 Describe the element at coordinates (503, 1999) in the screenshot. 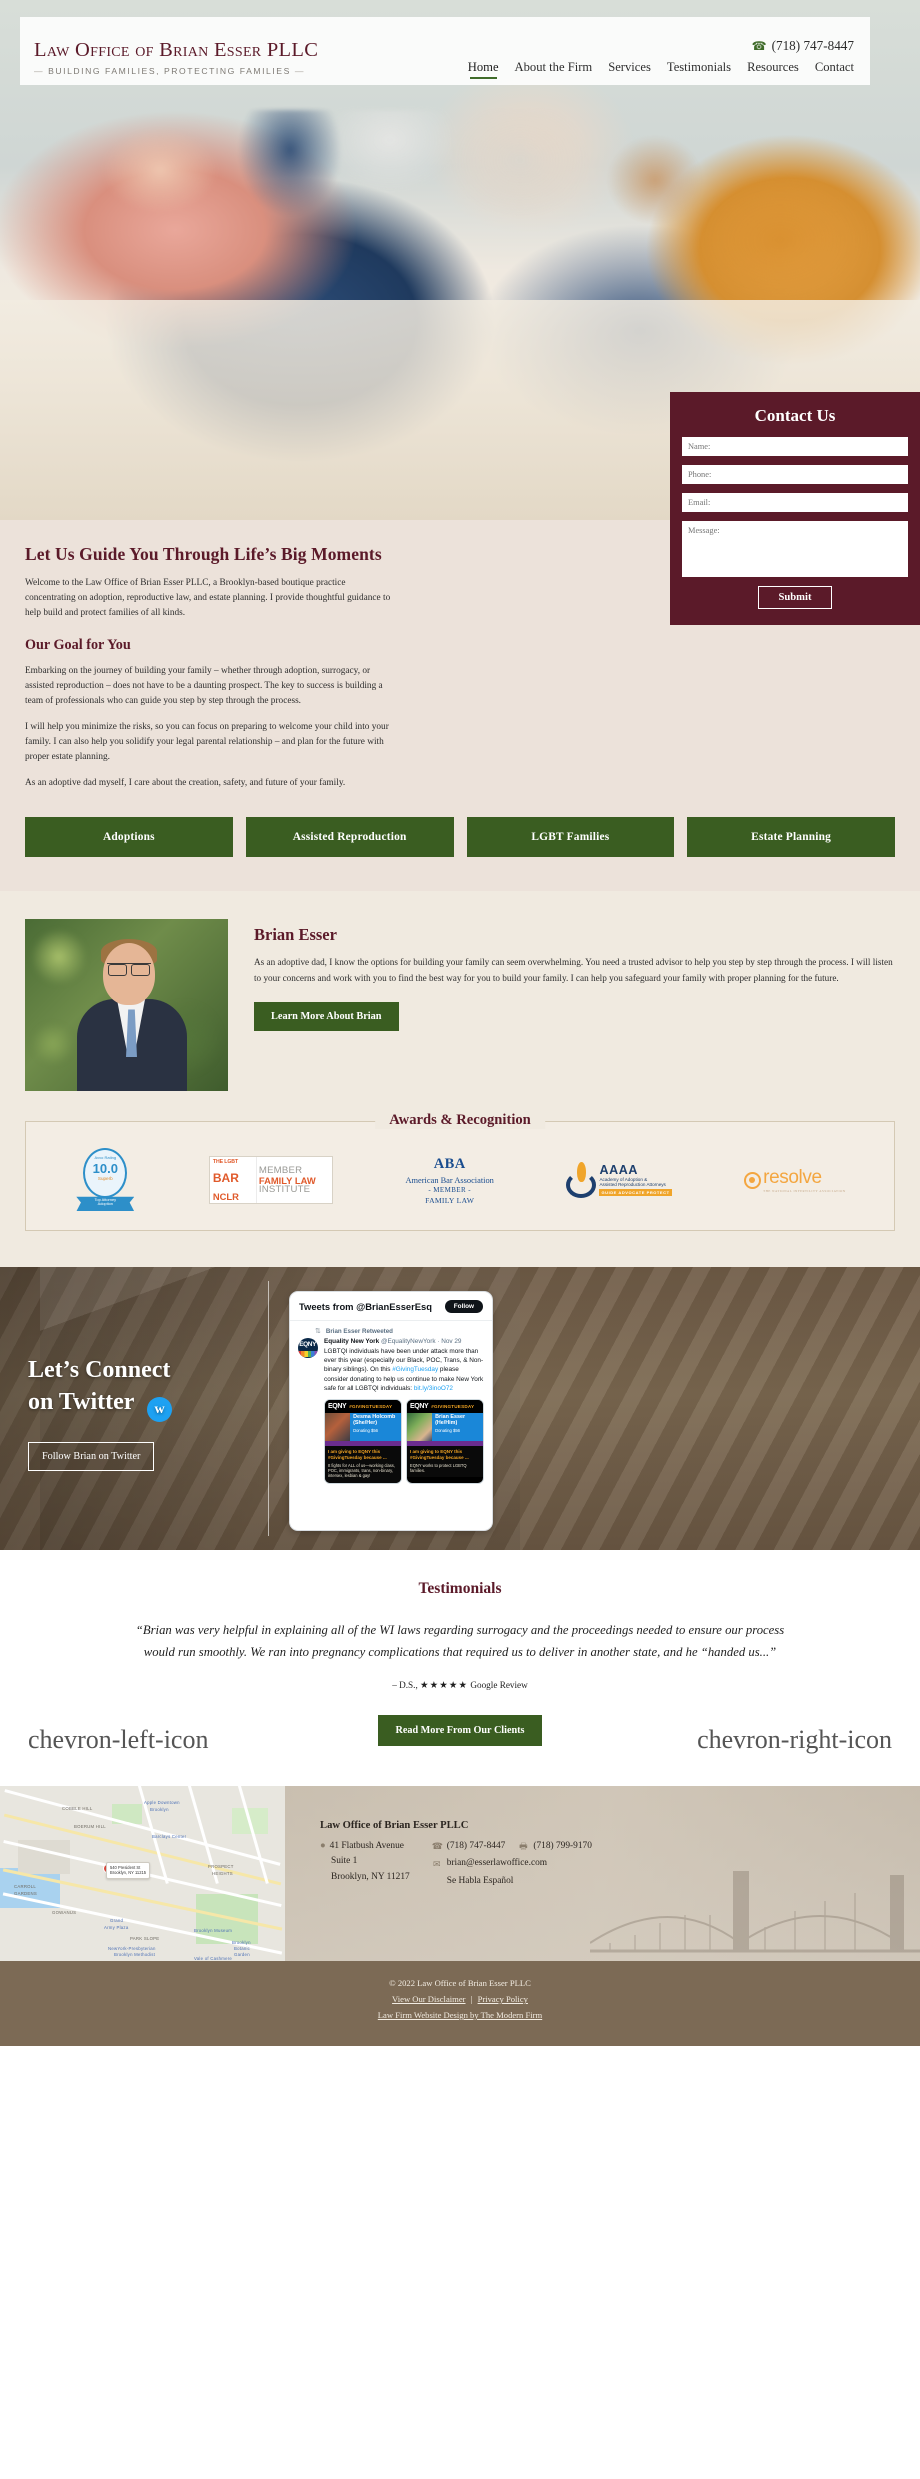

I see `privacy-policy-link: Privacy Policy` at that location.